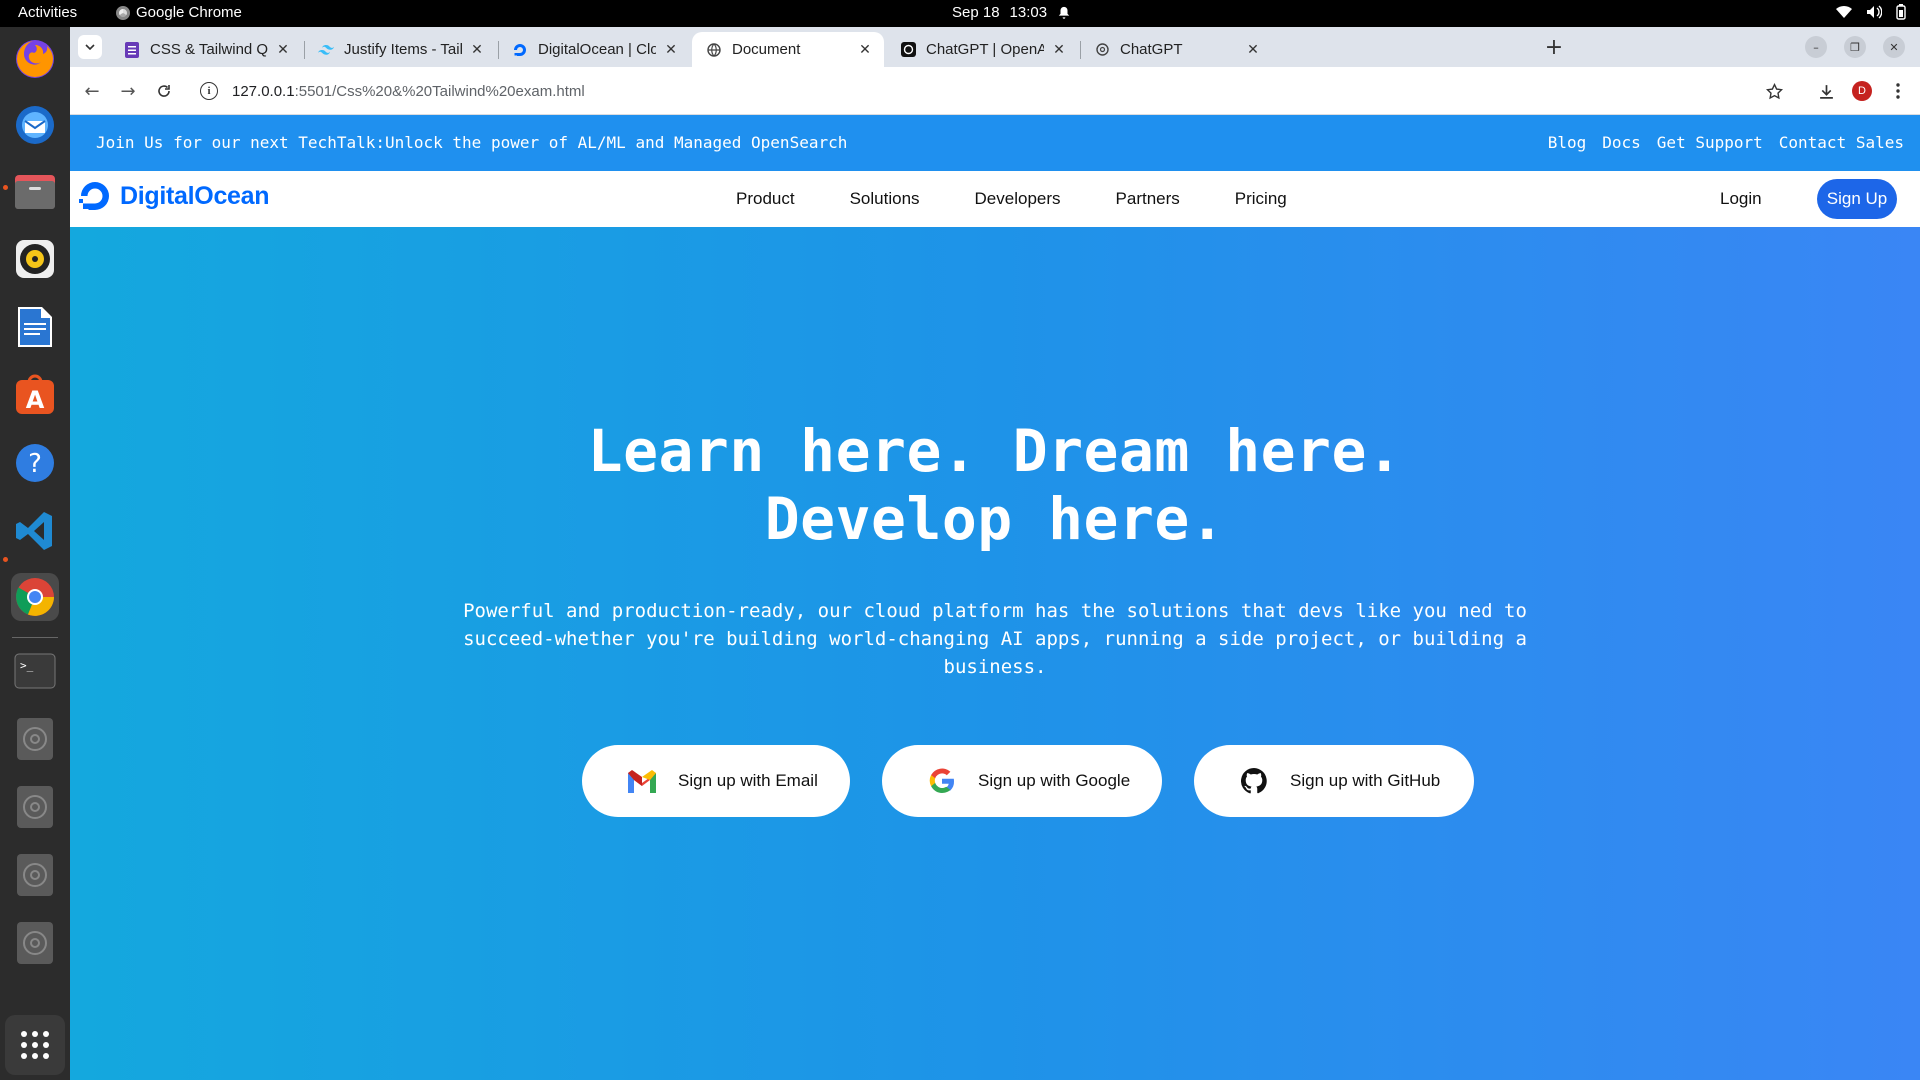 The image size is (1920, 1080). Describe the element at coordinates (520, 50) in the screenshot. I see `digitalocean-icon` at that location.